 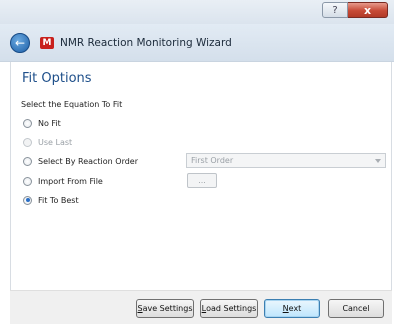 I want to click on equation-subheading: Select the Equation To Fit, so click(x=72, y=104).